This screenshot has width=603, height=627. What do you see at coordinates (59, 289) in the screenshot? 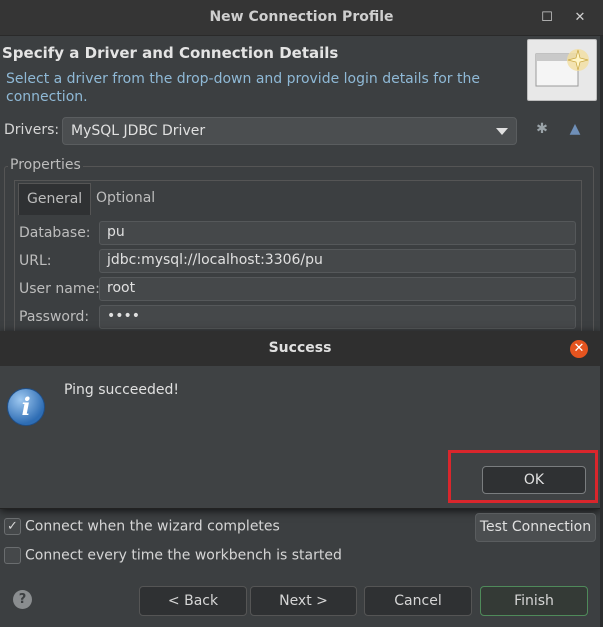
I see `username-label: User name:` at bounding box center [59, 289].